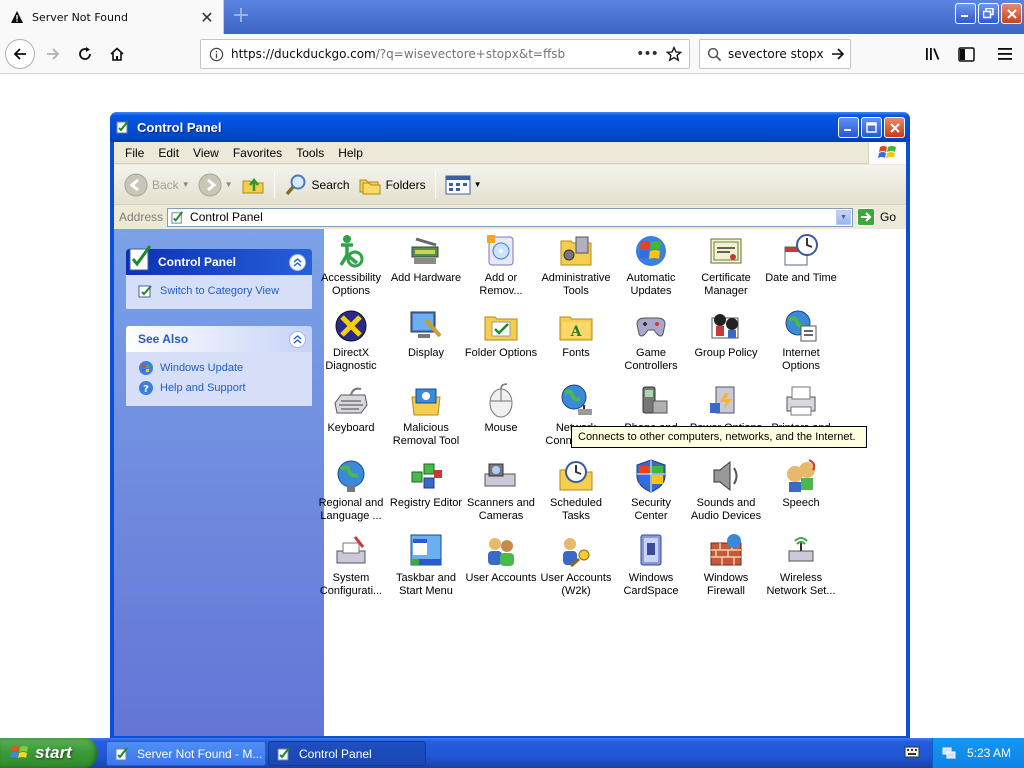 This screenshot has height=768, width=1024. I want to click on control-panel-item: Scheduled Tasks, so click(576, 490).